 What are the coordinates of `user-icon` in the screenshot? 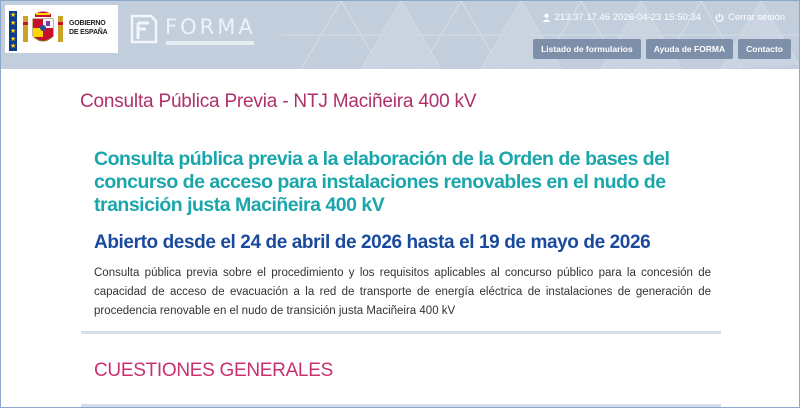 It's located at (546, 17).